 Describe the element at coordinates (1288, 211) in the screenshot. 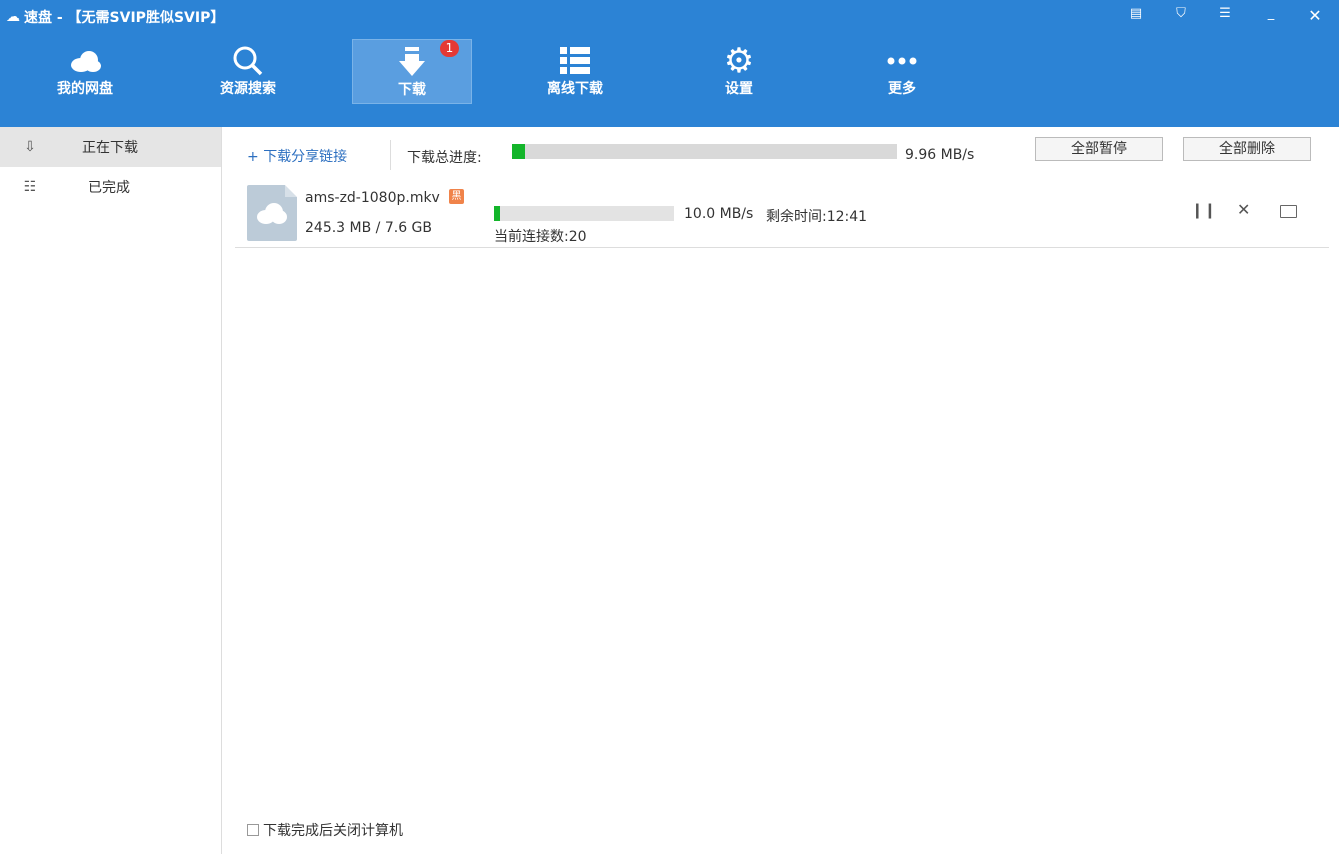

I see `folder-icon` at that location.